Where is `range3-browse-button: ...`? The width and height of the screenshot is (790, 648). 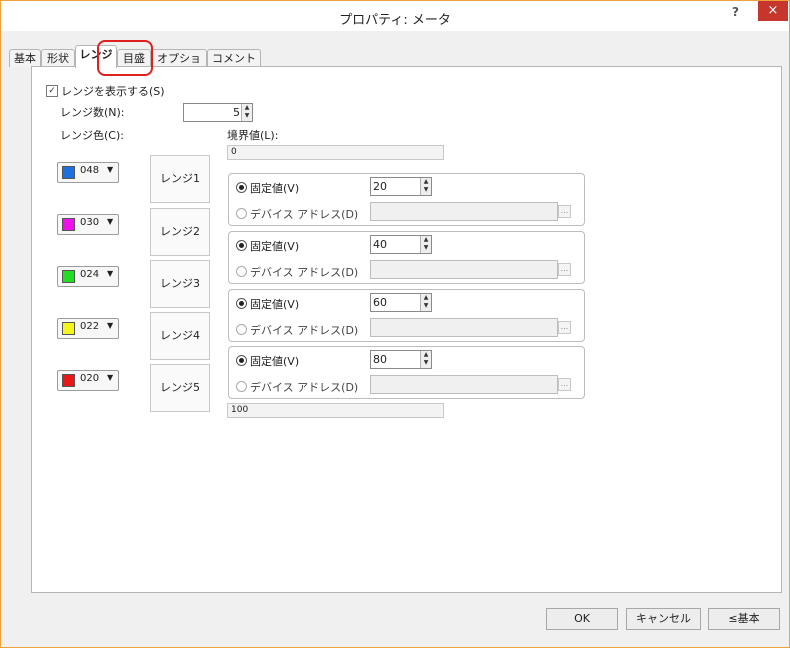
range3-browse-button: ... is located at coordinates (564, 327).